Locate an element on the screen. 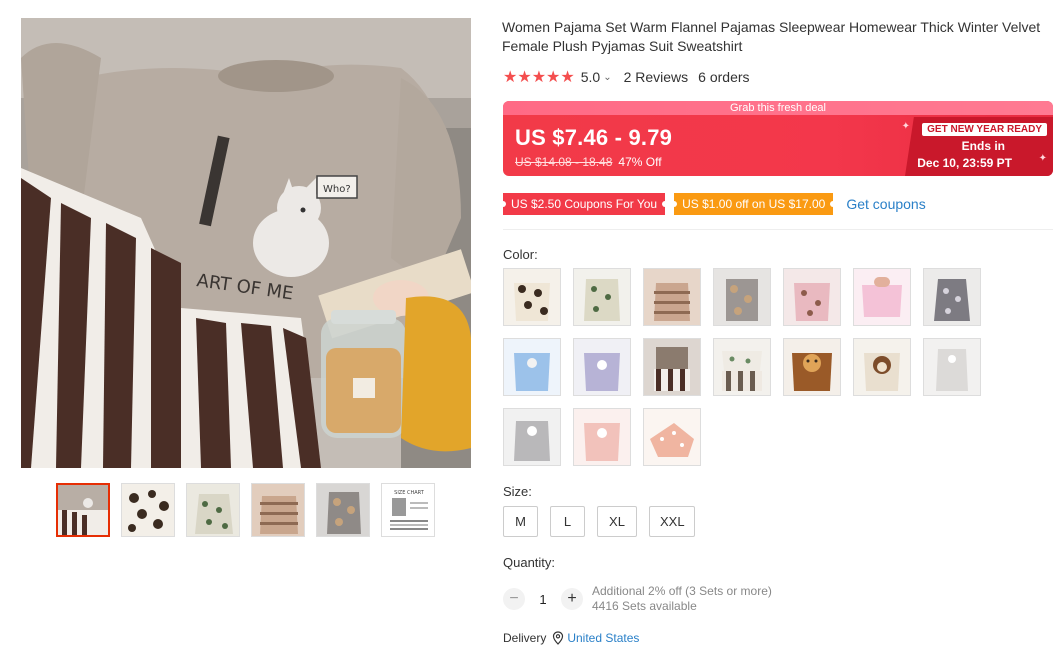 Image resolution: width=1061 pixels, height=650 pixels. size-options: M L XL XXL is located at coordinates (599, 521).